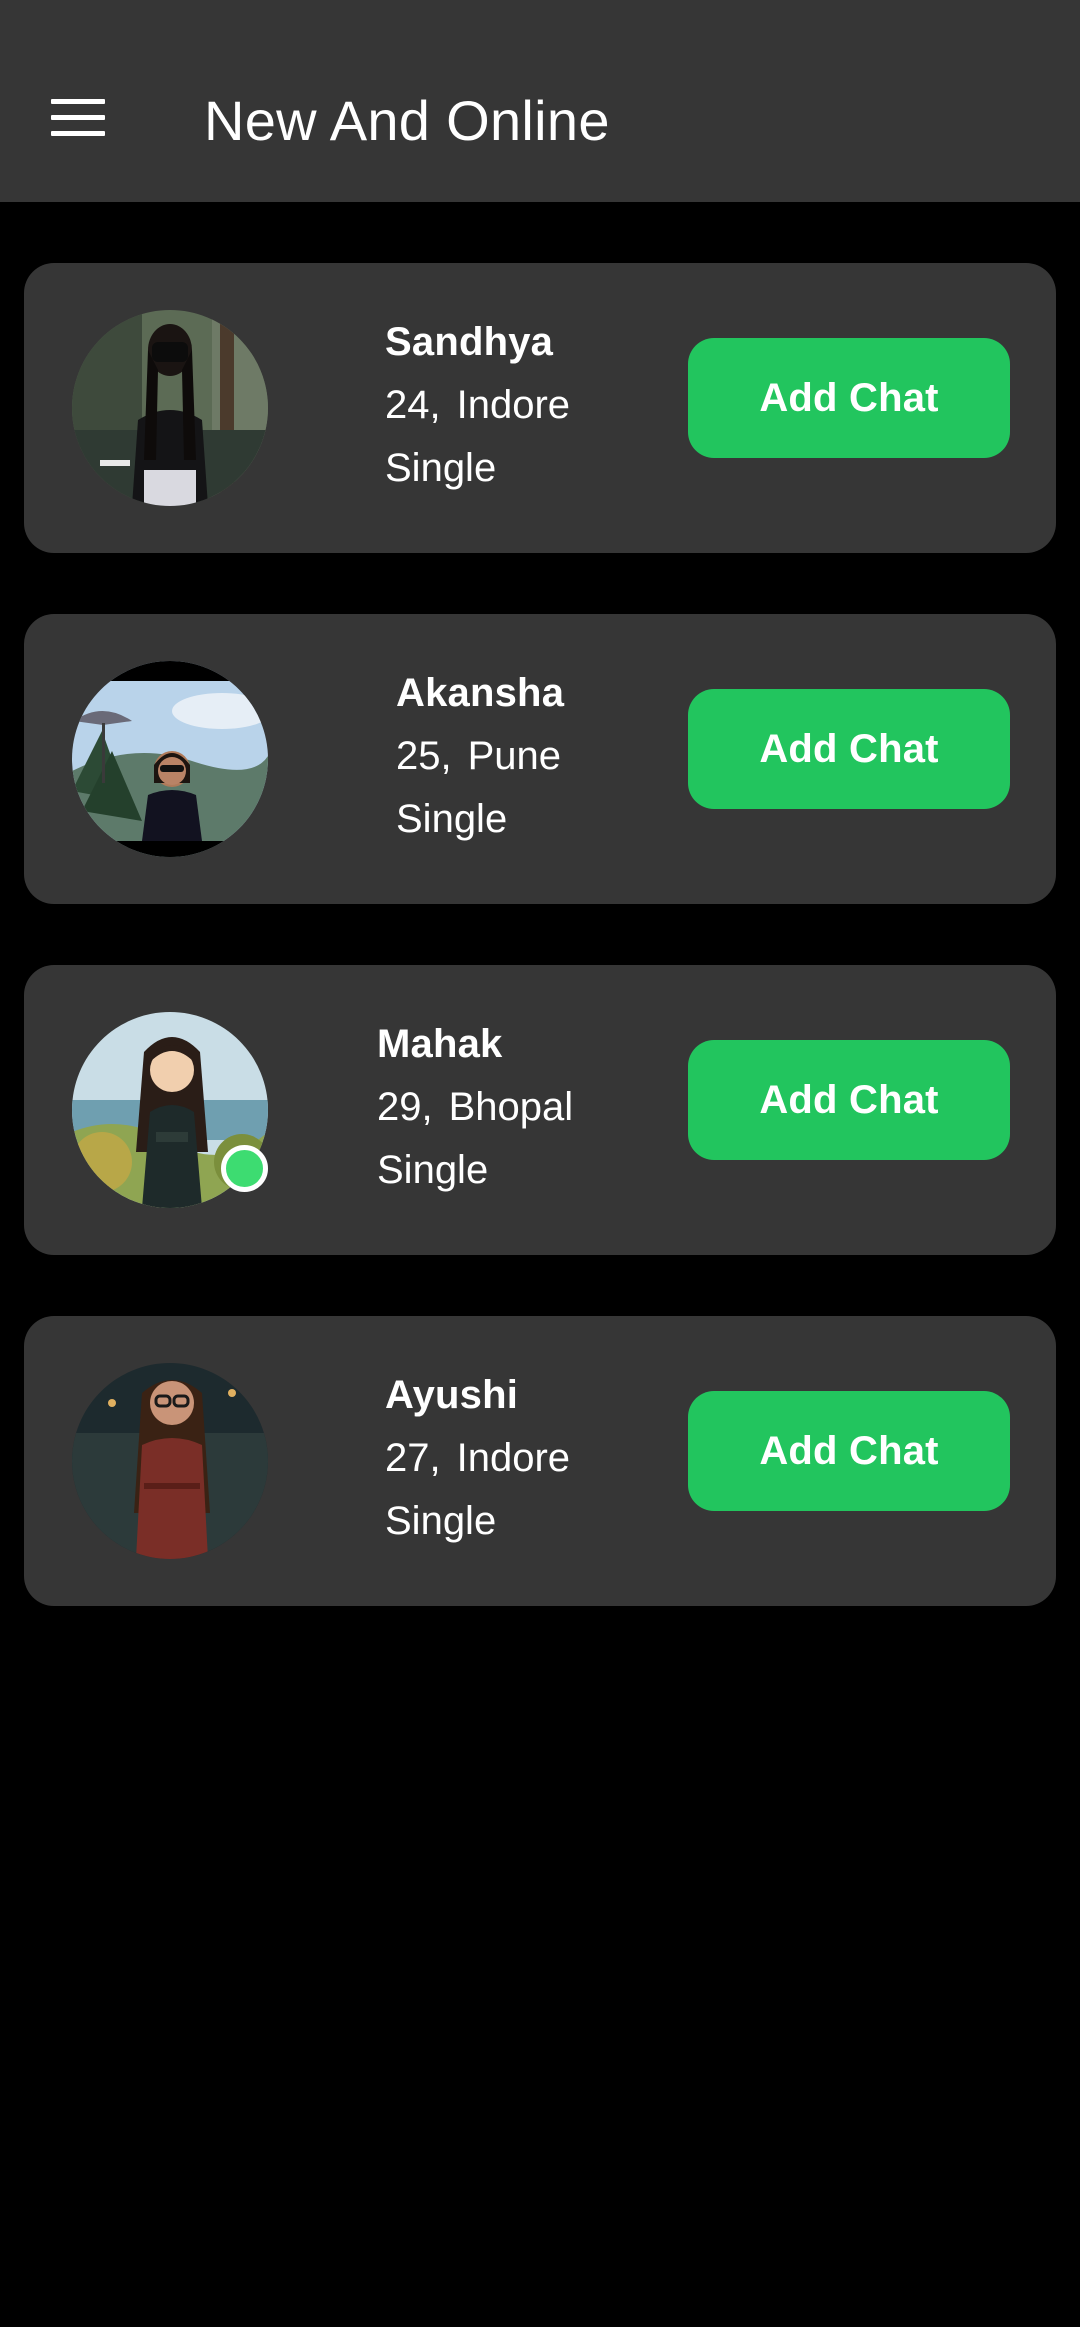 This screenshot has height=2327, width=1080. Describe the element at coordinates (405, 1107) in the screenshot. I see `profile-age: 29,` at that location.